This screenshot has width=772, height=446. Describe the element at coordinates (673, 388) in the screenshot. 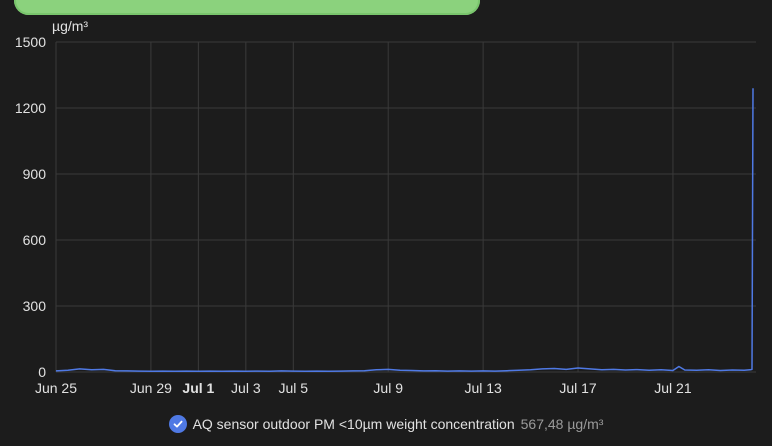

I see `x-tick-label: Jul 21` at that location.